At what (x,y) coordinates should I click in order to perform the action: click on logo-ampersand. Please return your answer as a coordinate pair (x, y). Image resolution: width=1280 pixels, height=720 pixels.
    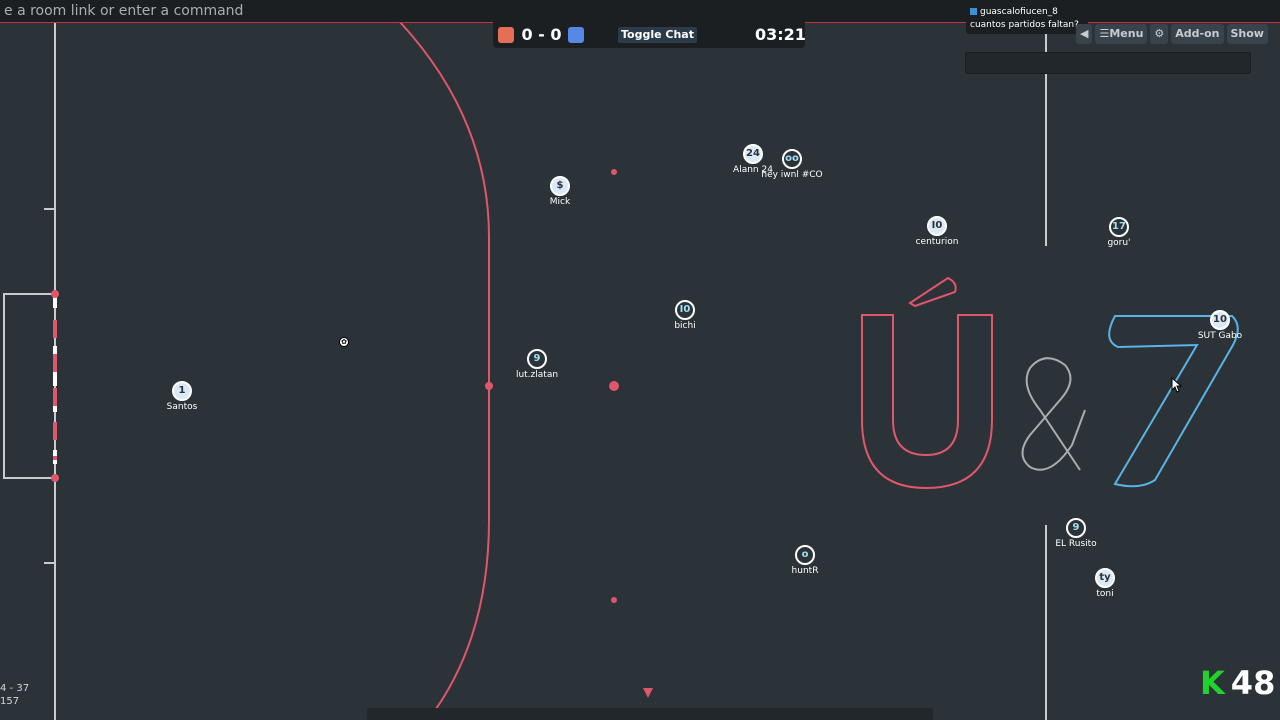
    Looking at the image, I should click on (1053, 414).